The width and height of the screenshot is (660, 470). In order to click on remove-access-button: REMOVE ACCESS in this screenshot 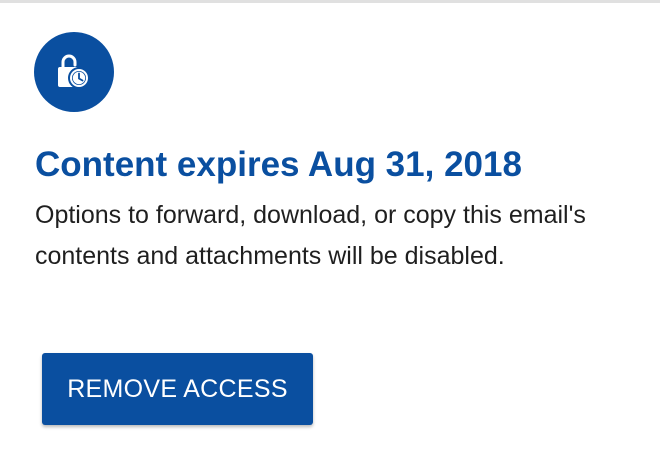, I will do `click(177, 389)`.